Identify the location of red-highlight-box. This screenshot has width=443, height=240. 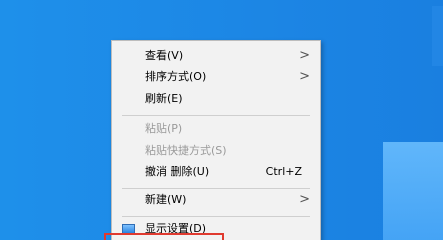
(164, 236).